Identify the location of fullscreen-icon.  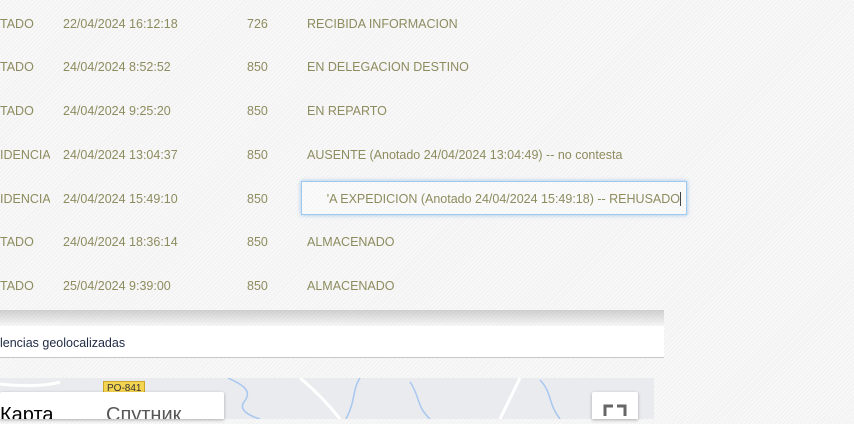
(615, 410).